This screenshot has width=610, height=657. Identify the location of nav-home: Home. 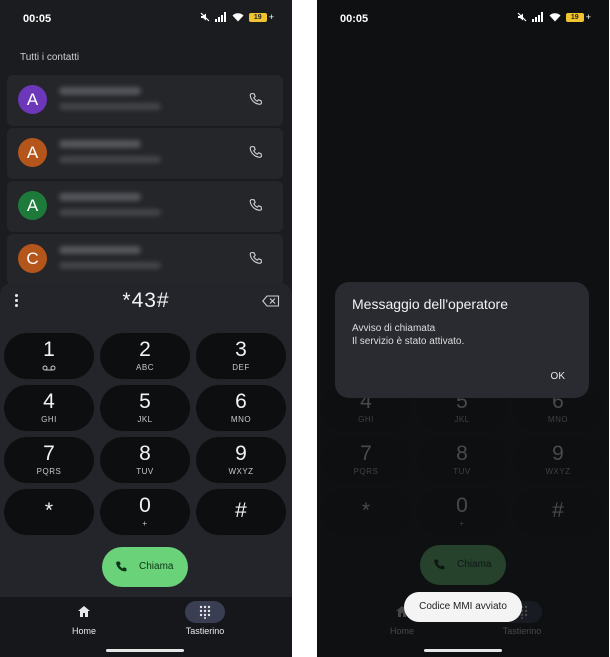
(84, 616).